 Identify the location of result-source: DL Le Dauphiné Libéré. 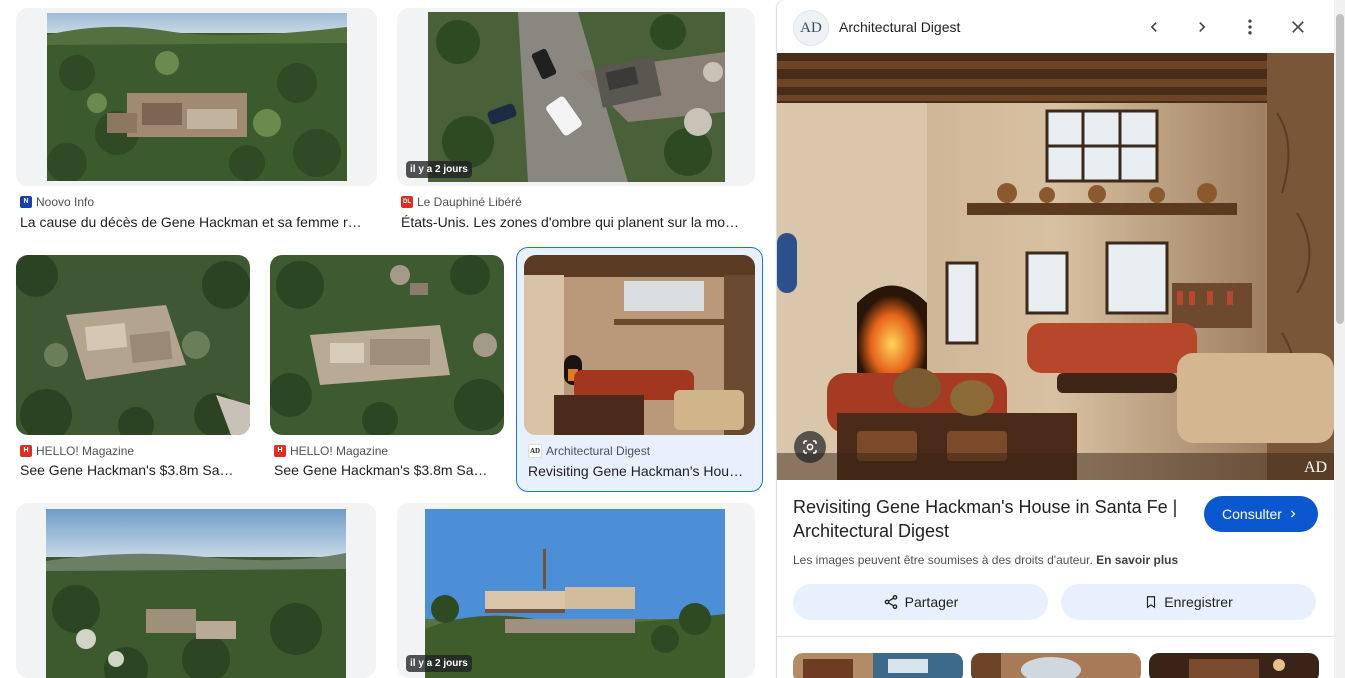
(461, 202).